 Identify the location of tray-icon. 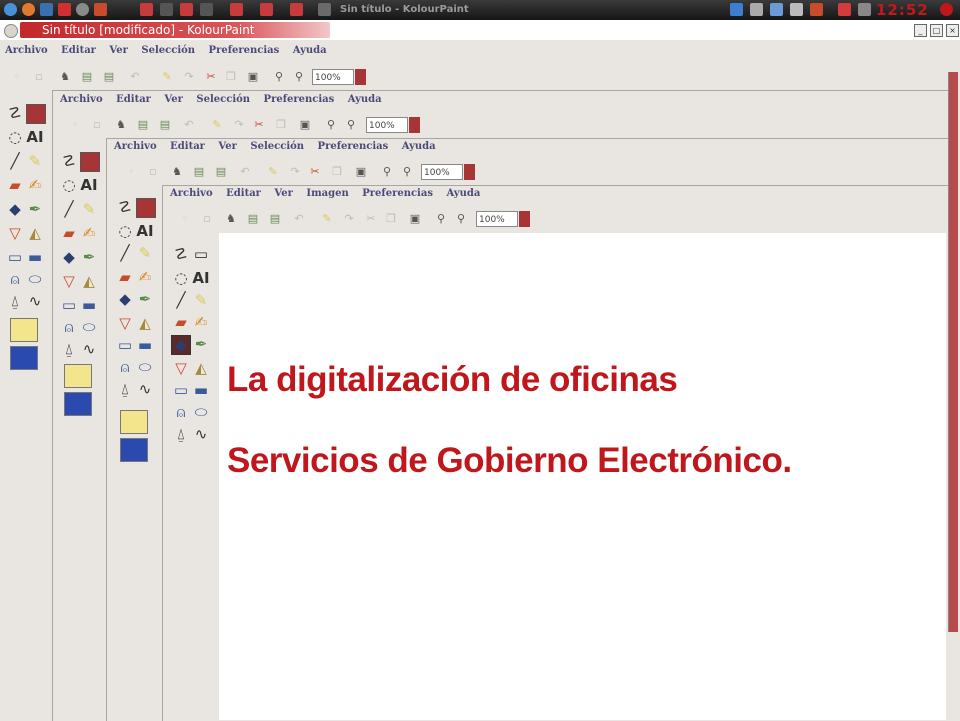
(864, 9).